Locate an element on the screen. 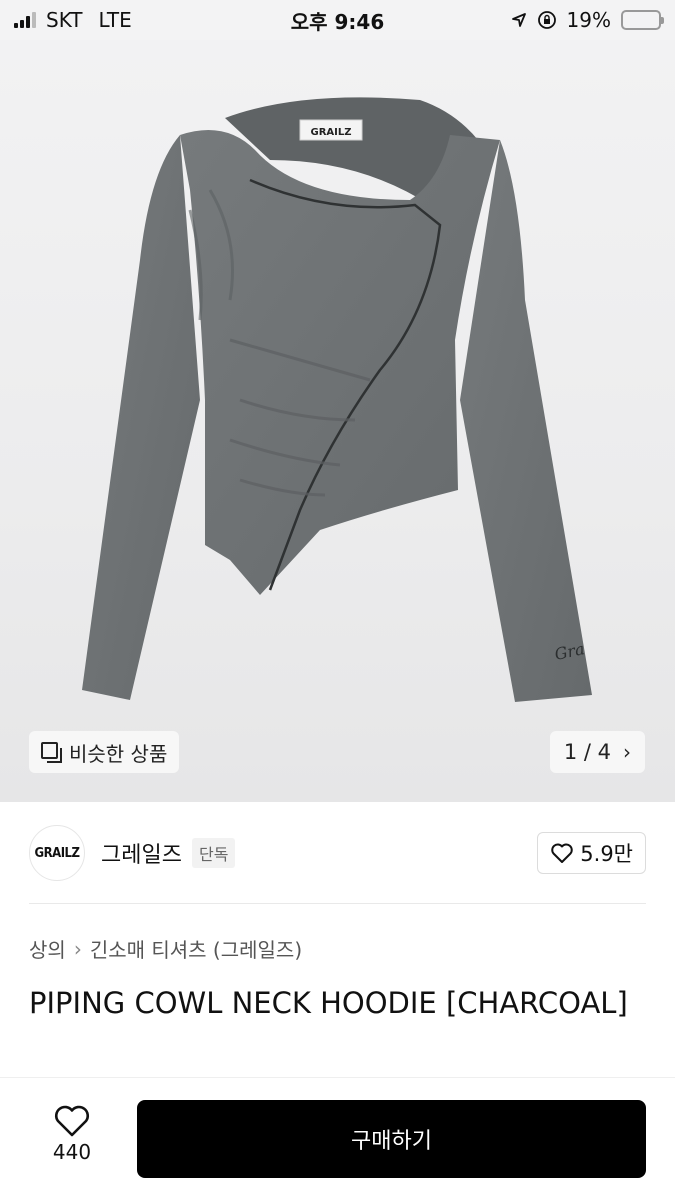  brand-like-button: 5.9만 is located at coordinates (591, 853).